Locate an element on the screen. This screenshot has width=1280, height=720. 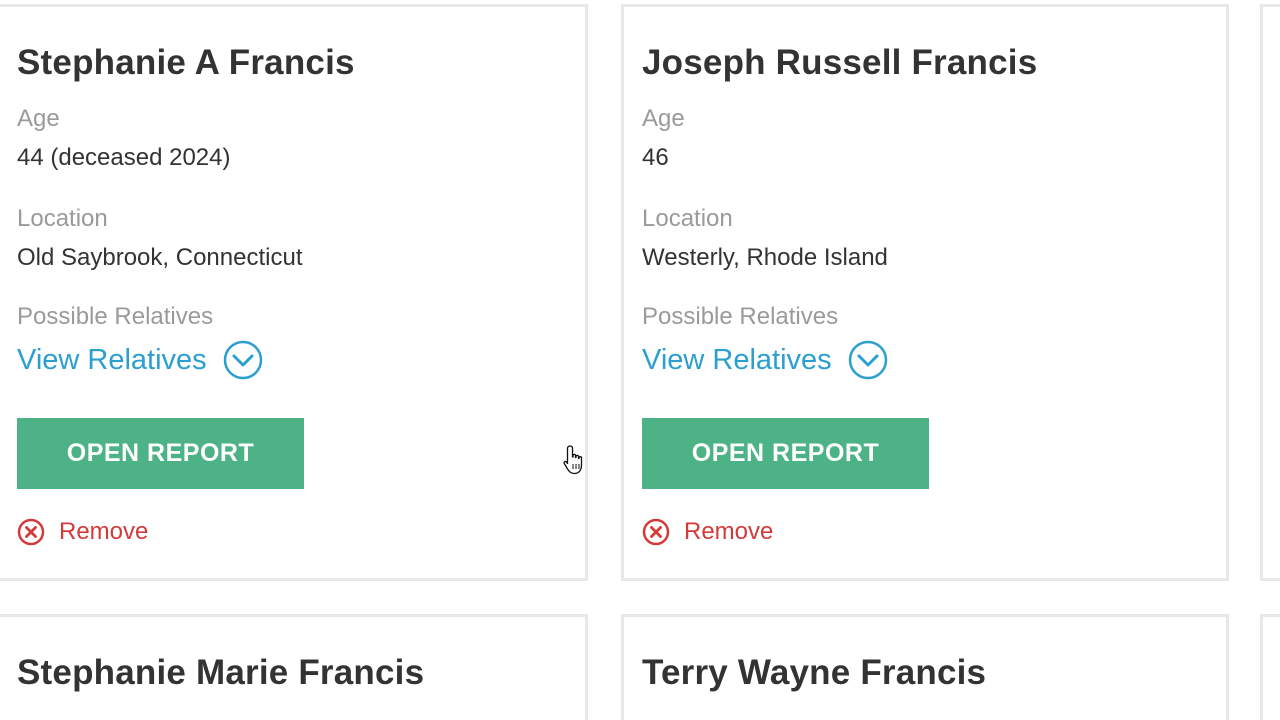
hand-pointer-cursor-icon is located at coordinates (573, 460).